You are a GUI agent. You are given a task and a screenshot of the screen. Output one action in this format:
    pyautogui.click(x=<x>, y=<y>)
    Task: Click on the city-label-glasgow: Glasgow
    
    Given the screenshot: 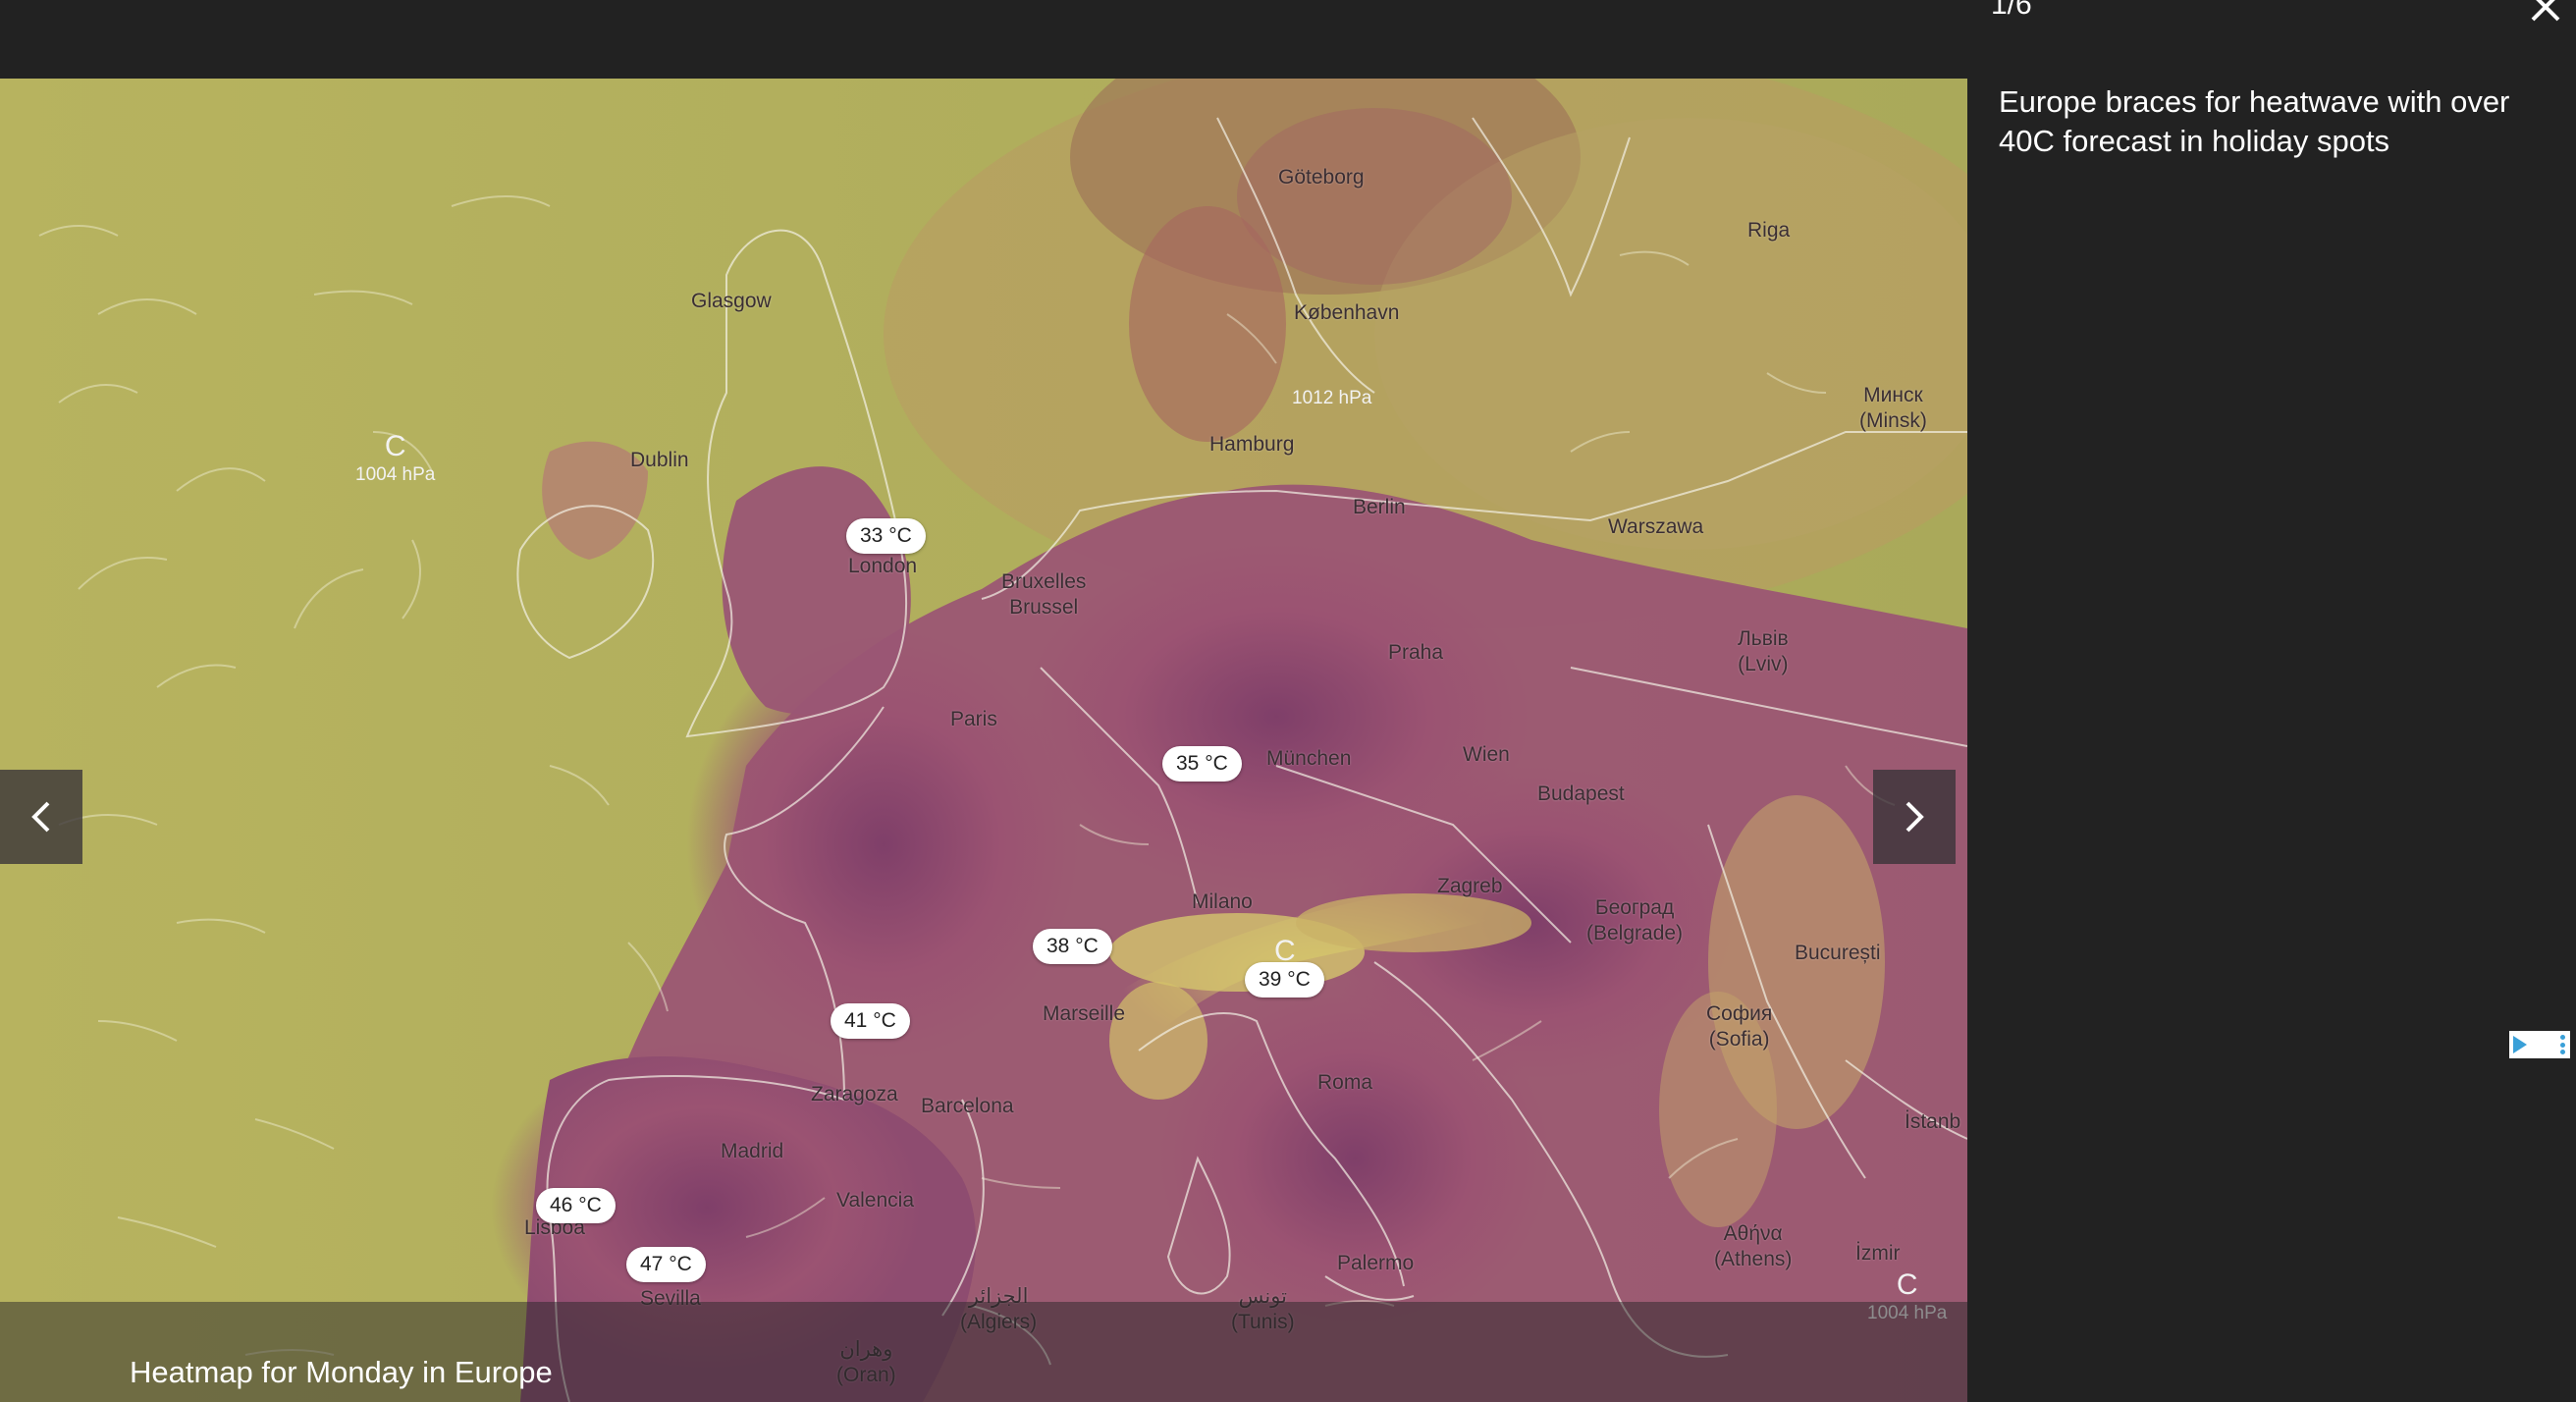 What is the action you would take?
    pyautogui.click(x=731, y=301)
    